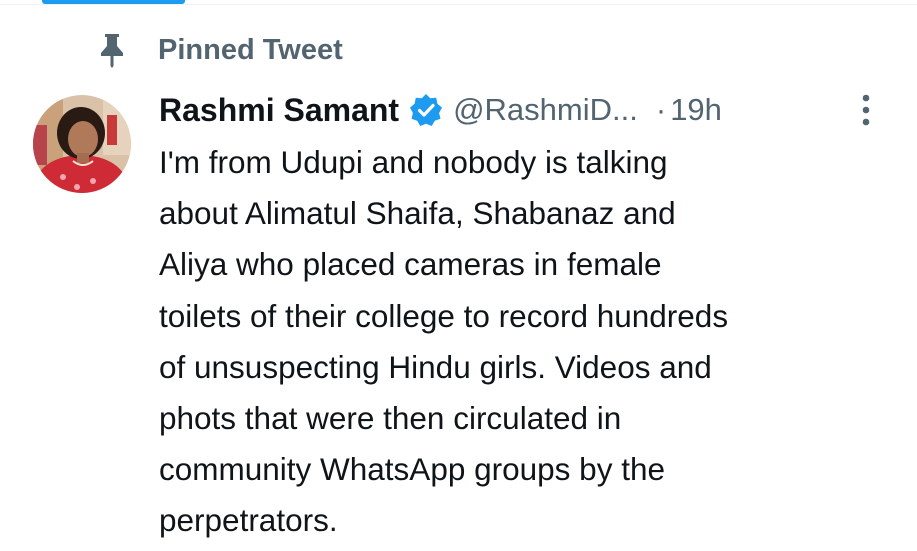  I want to click on pinned-label: Pinned Tweet, so click(250, 49).